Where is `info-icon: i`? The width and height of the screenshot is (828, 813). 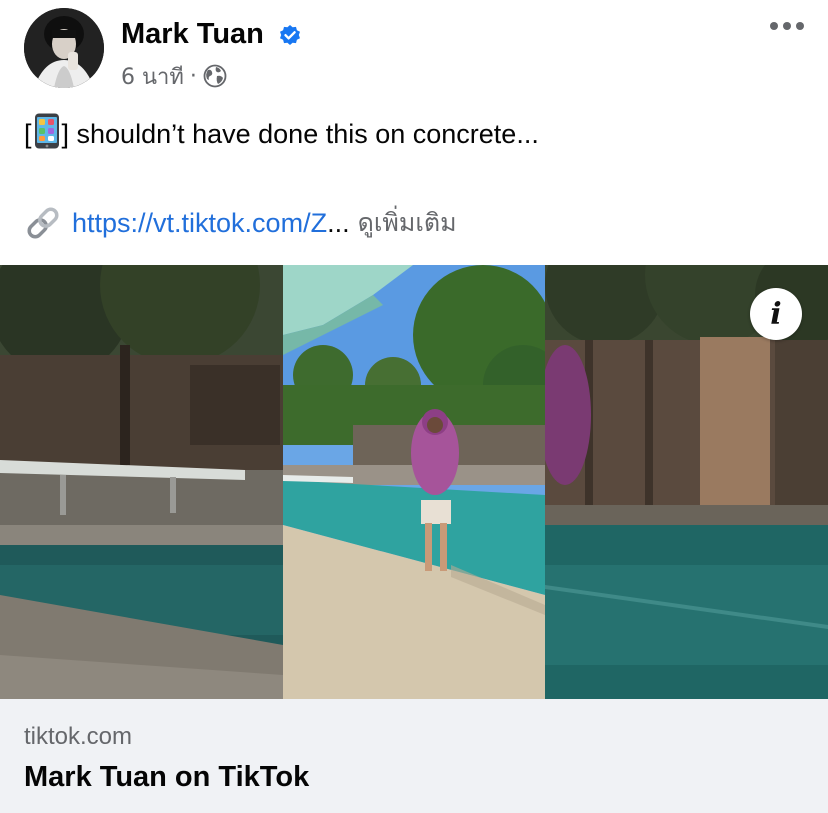 info-icon: i is located at coordinates (776, 314).